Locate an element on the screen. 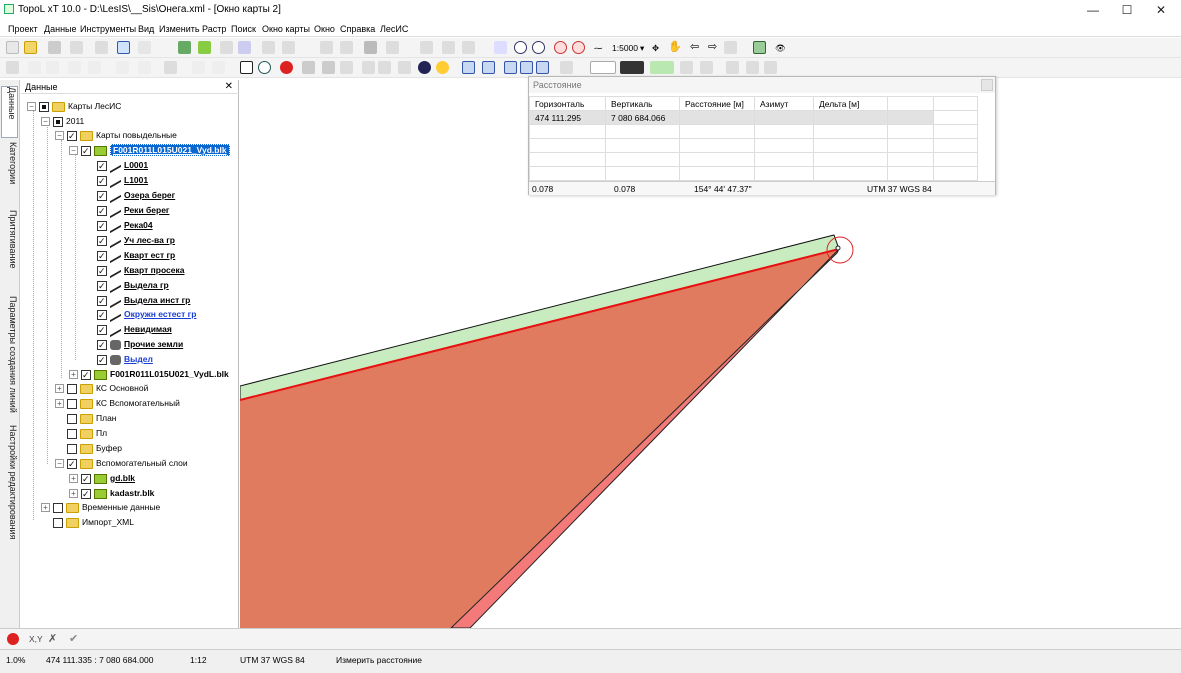 The width and height of the screenshot is (1181, 673). col-vertical: Вертикаль is located at coordinates (642, 103).